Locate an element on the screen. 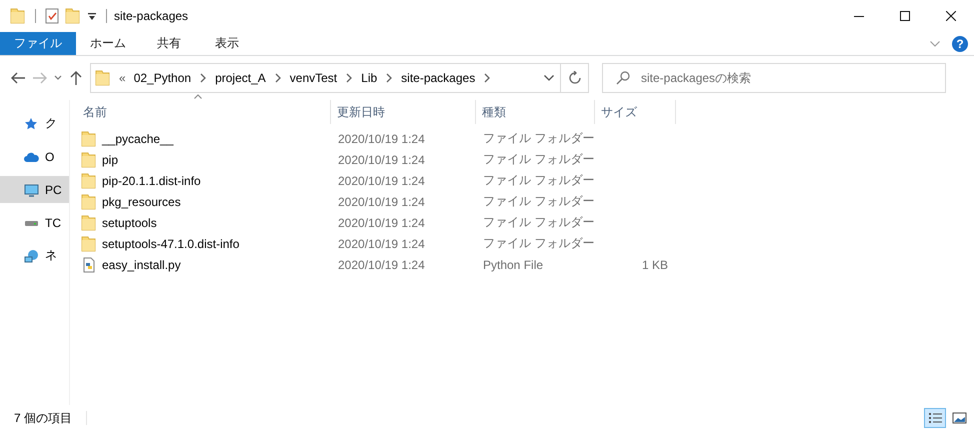 The height and width of the screenshot is (431, 974). file-name: pip is located at coordinates (110, 159).